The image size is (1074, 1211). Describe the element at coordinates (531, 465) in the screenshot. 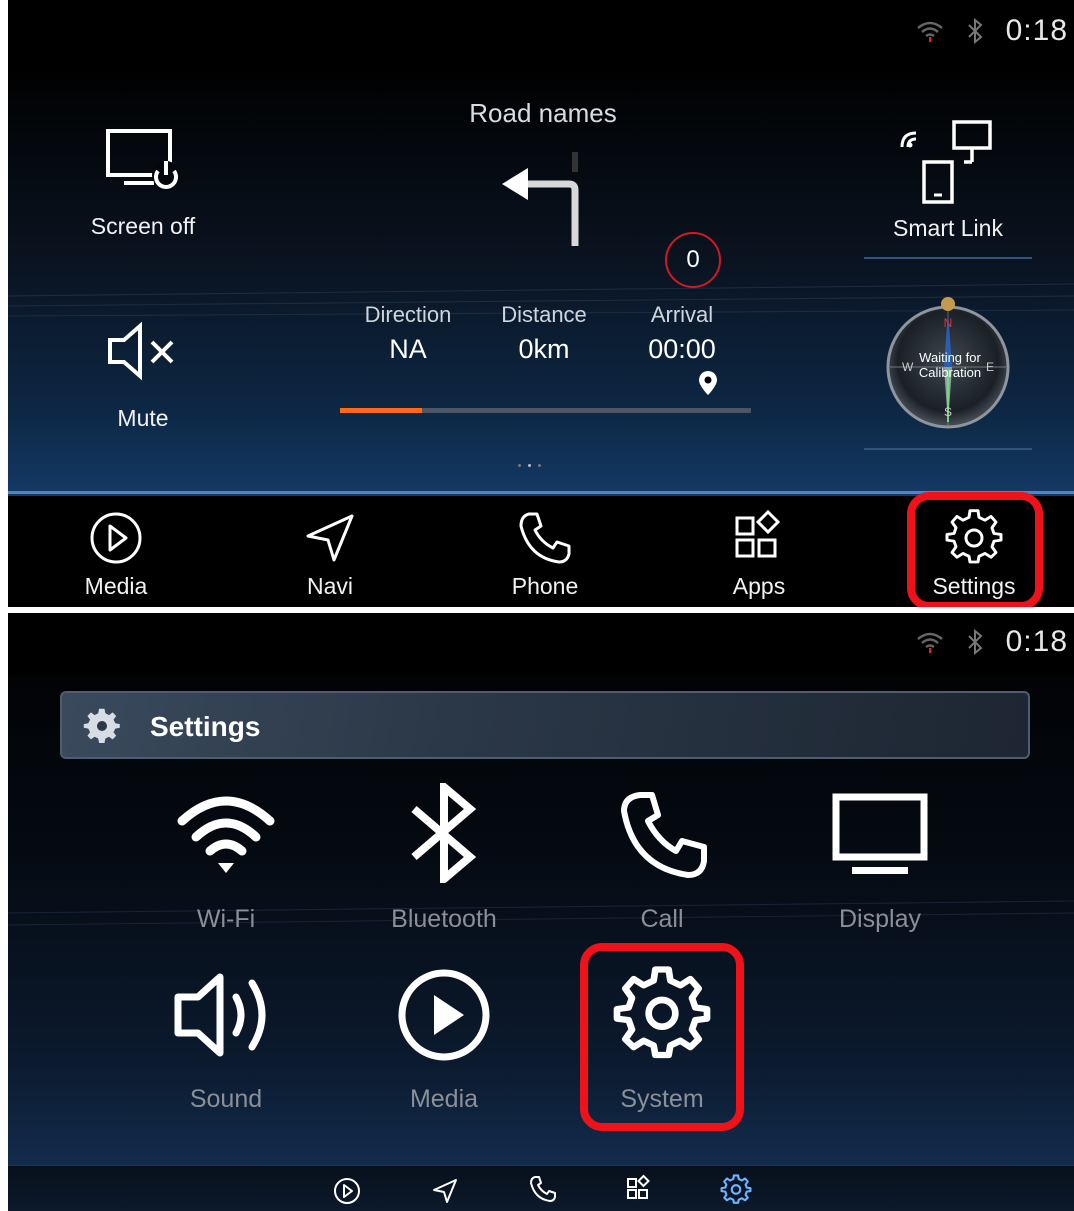

I see `page-indicator` at that location.